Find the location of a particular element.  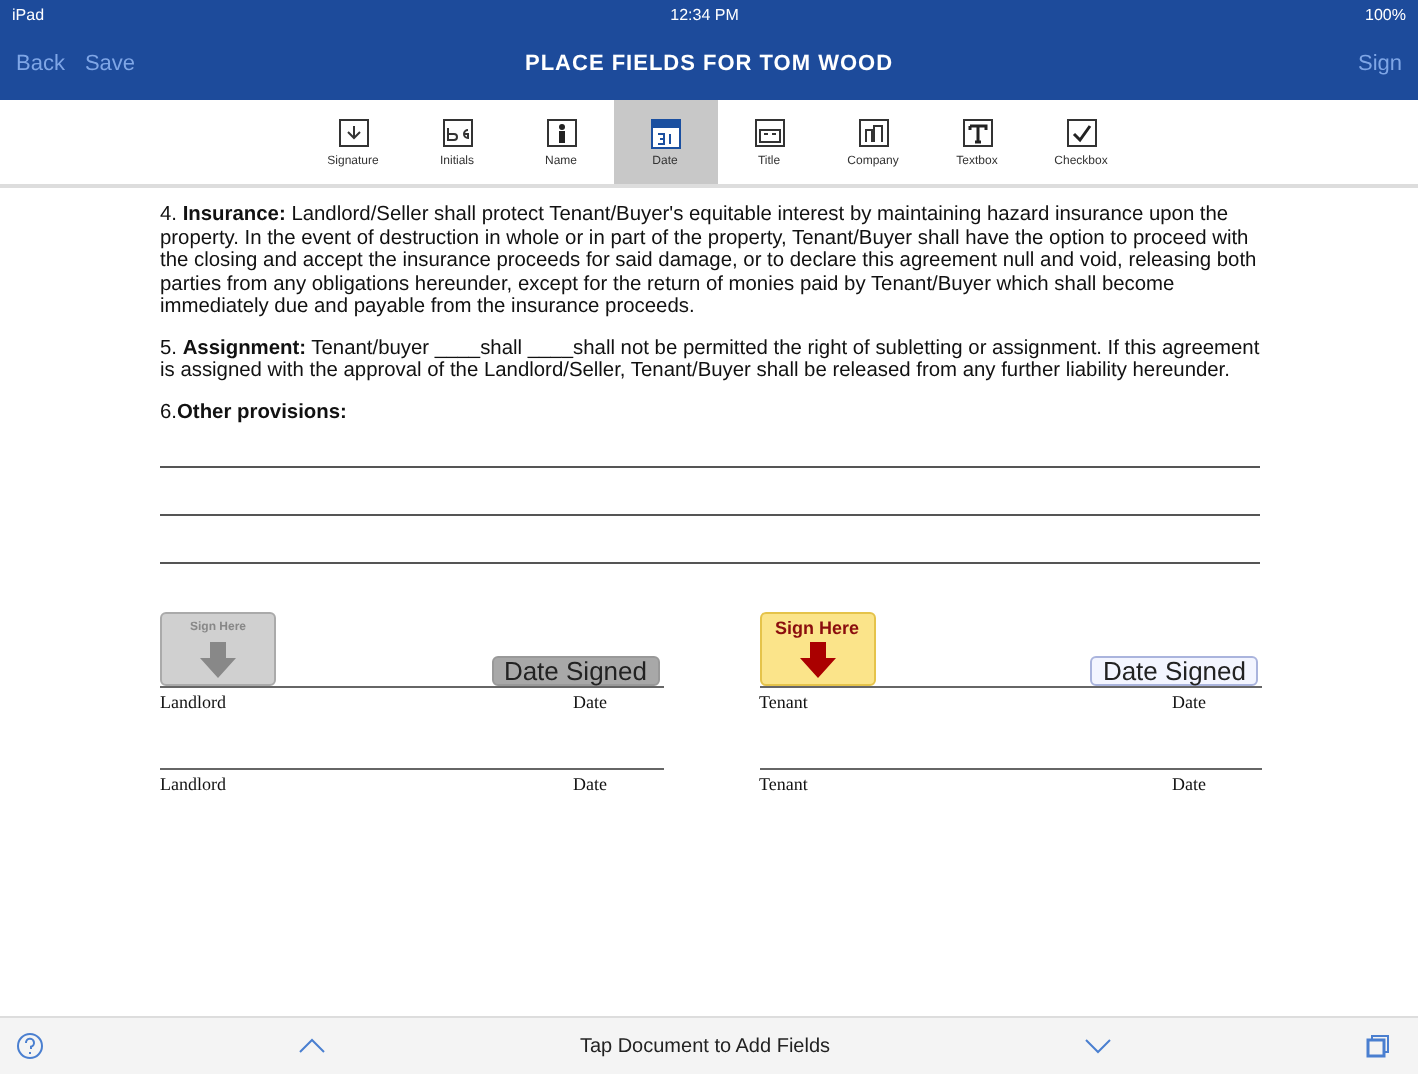

hint-text: Tap Document to Add Fields is located at coordinates (705, 1046).